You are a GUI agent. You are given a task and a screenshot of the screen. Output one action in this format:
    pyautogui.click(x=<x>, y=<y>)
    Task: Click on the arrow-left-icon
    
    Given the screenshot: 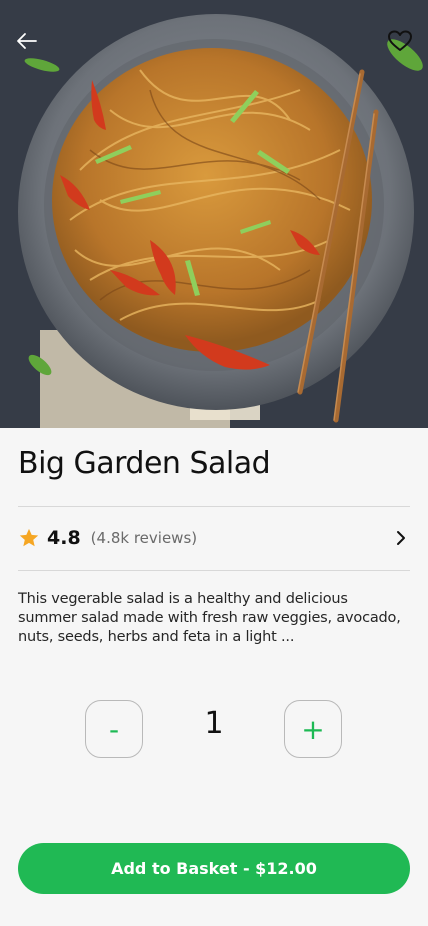 What is the action you would take?
    pyautogui.click(x=27, y=41)
    